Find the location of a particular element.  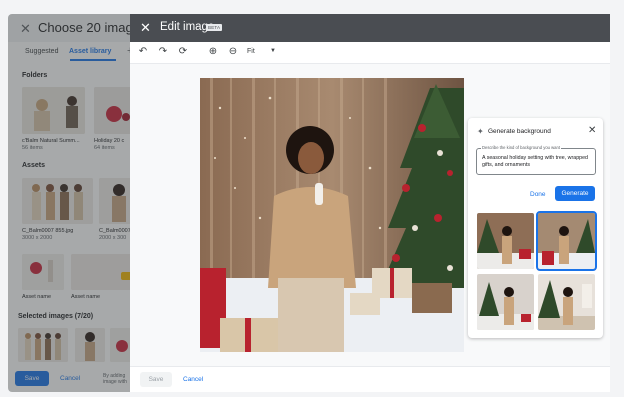

generate-background-title: Generate background is located at coordinates (519, 131).